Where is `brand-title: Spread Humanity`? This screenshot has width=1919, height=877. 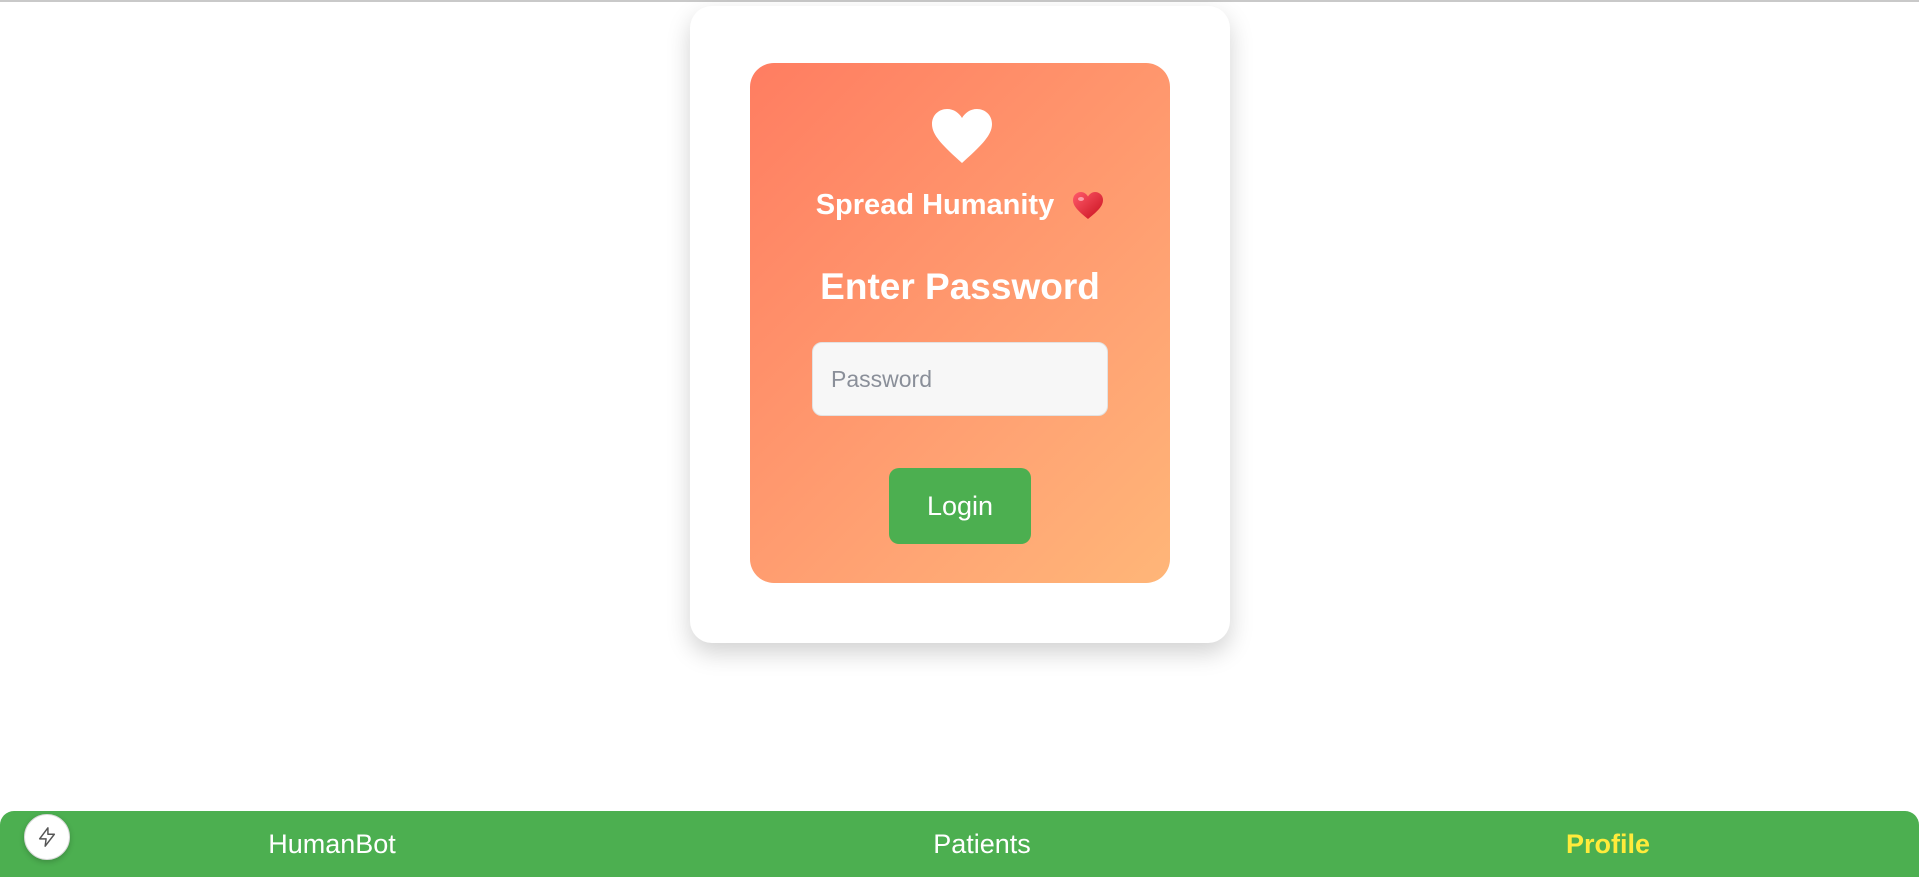 brand-title: Spread Humanity is located at coordinates (960, 205).